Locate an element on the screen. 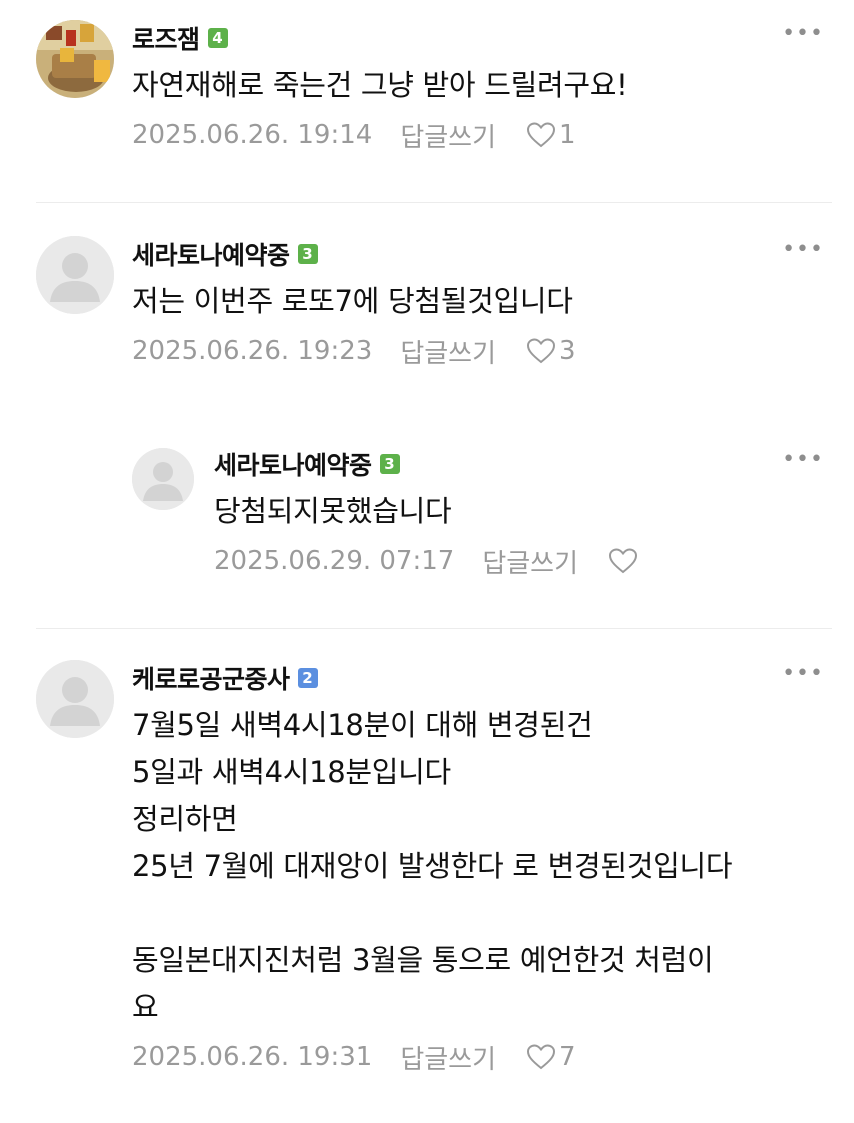  like-button: 3 is located at coordinates (551, 351).